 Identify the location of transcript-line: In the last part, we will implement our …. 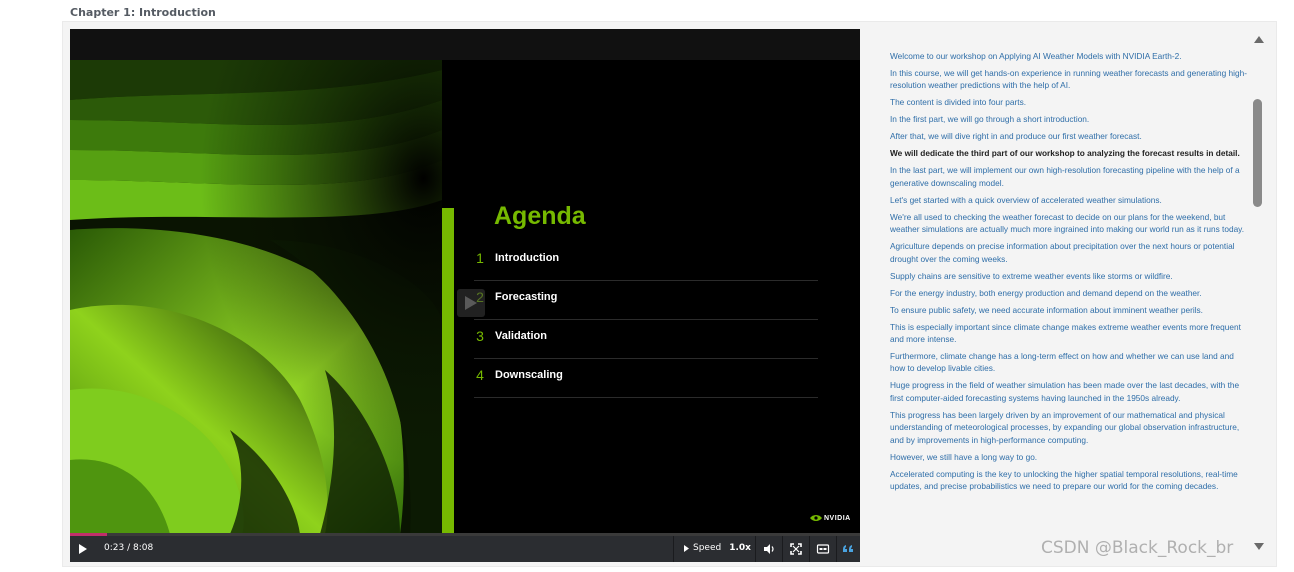
(1070, 176).